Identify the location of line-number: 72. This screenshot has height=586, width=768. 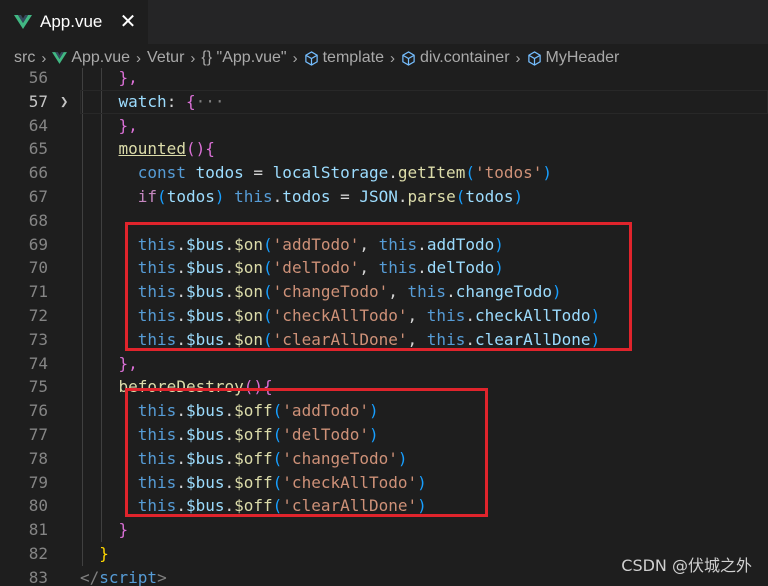
(38, 315).